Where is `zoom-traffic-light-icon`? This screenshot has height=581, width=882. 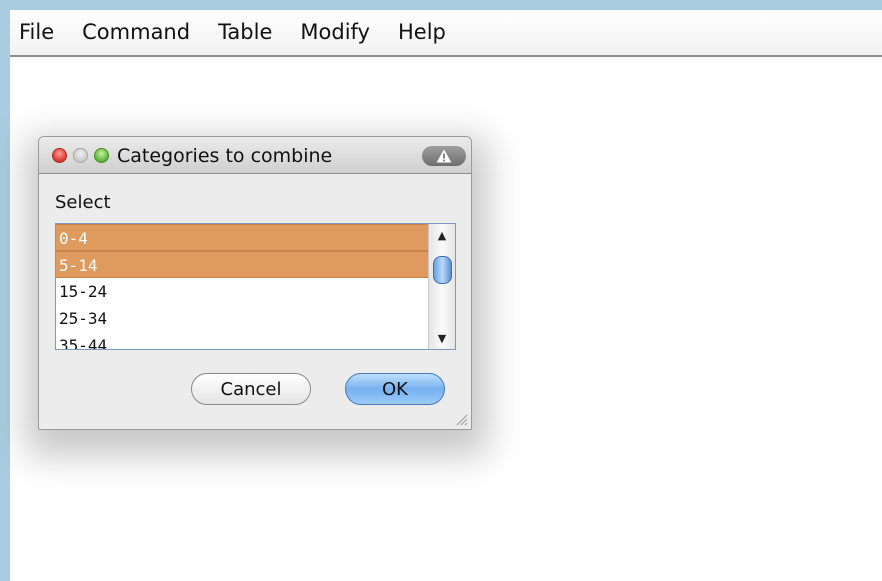
zoom-traffic-light-icon is located at coordinates (101, 155).